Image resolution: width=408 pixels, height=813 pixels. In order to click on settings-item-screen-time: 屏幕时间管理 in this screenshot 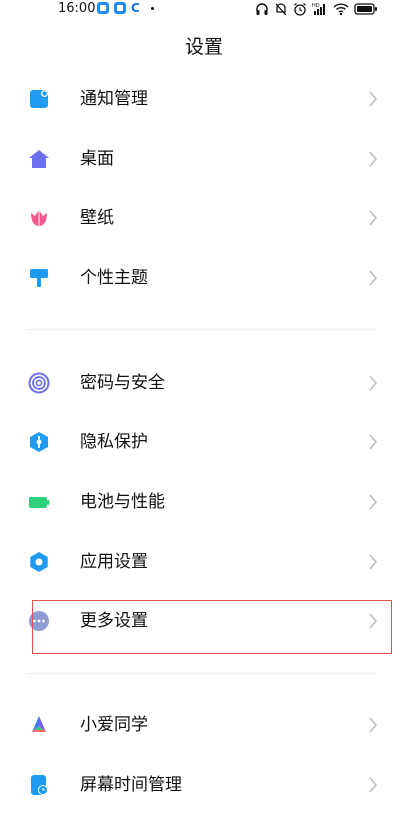, I will do `click(204, 785)`.